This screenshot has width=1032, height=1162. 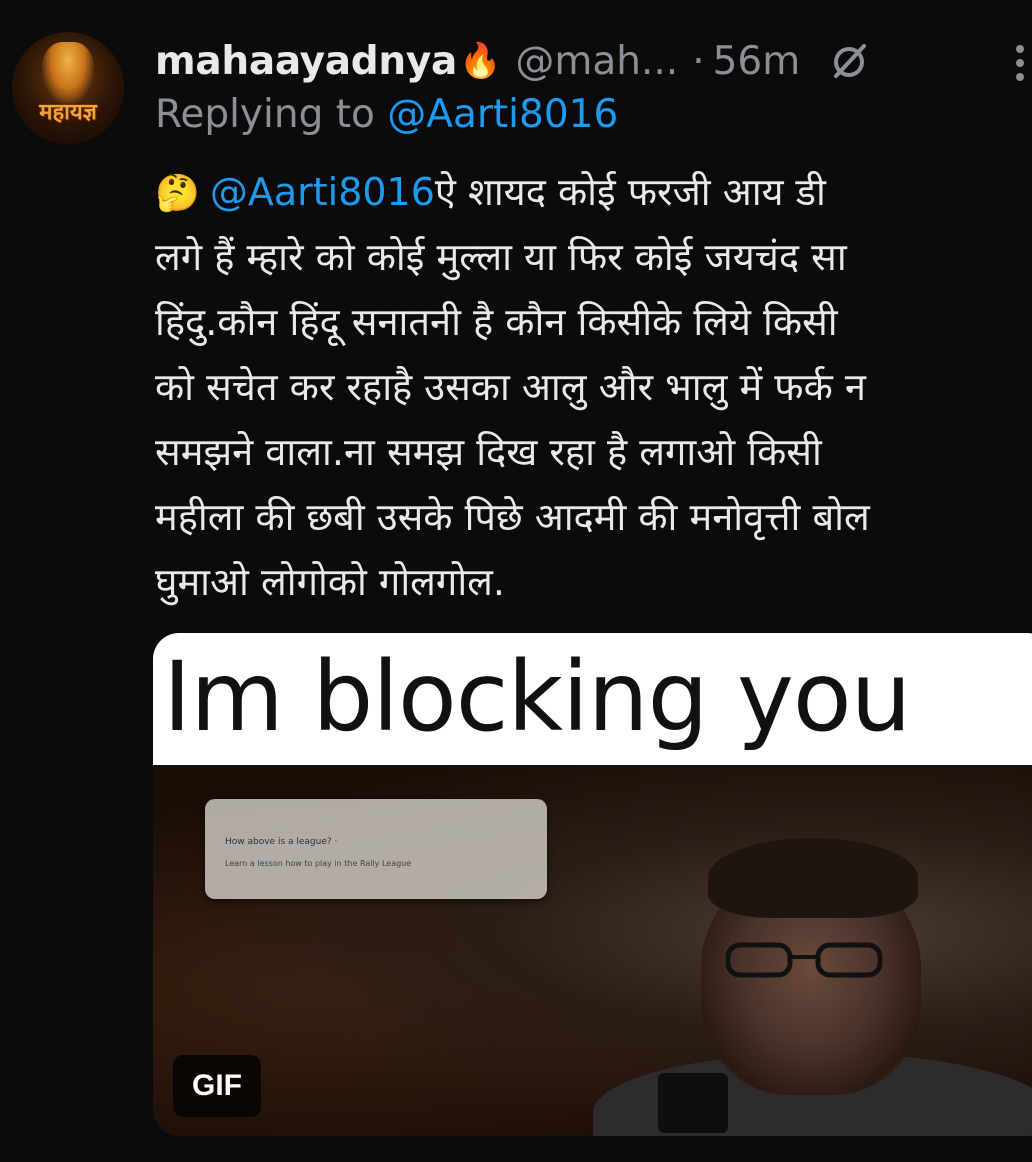 I want to click on tweet-line-text: ऐ शायद कोई फरजी आय डी, so click(x=630, y=192).